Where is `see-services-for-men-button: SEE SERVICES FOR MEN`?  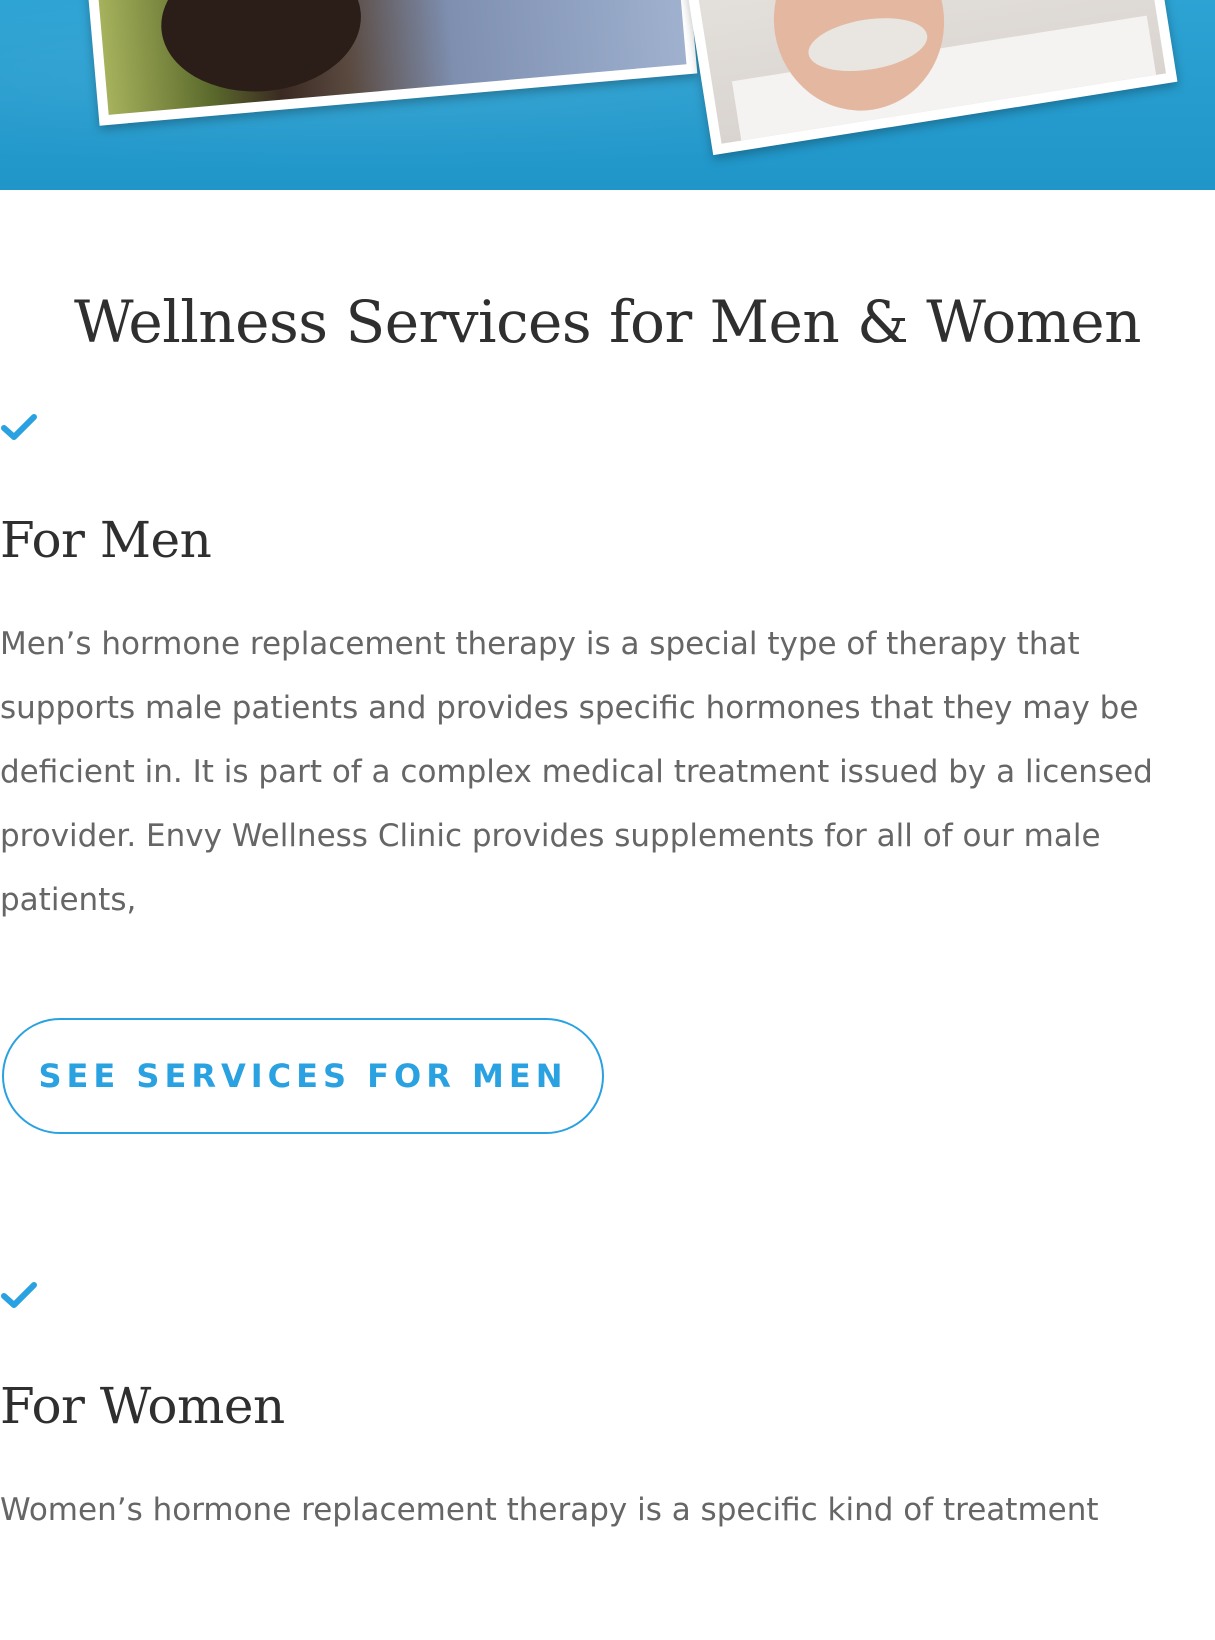
see-services-for-men-button: SEE SERVICES FOR MEN is located at coordinates (303, 1076).